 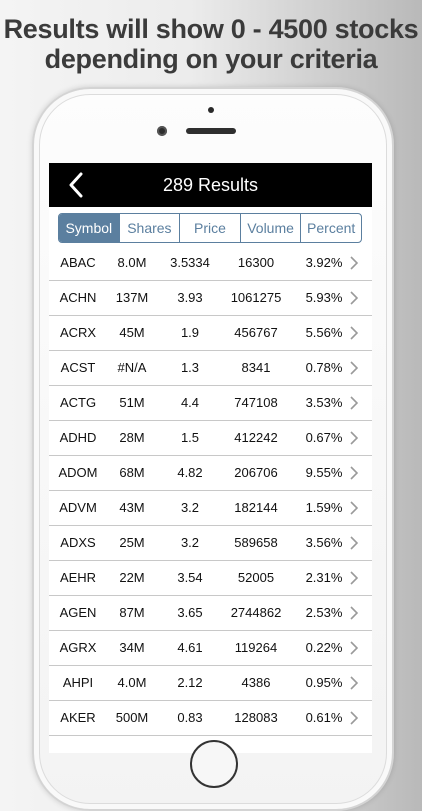 I want to click on price-cell: 0.83, so click(x=190, y=717).